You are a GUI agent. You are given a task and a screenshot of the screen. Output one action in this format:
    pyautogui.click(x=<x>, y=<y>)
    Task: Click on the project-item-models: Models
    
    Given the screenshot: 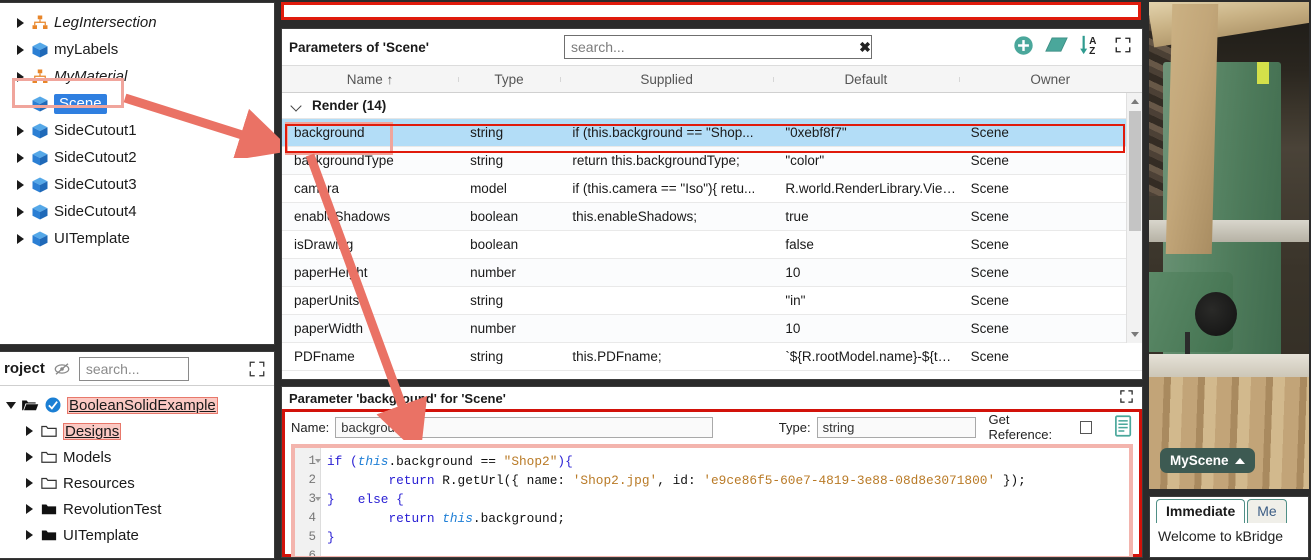 What is the action you would take?
    pyautogui.click(x=137, y=457)
    